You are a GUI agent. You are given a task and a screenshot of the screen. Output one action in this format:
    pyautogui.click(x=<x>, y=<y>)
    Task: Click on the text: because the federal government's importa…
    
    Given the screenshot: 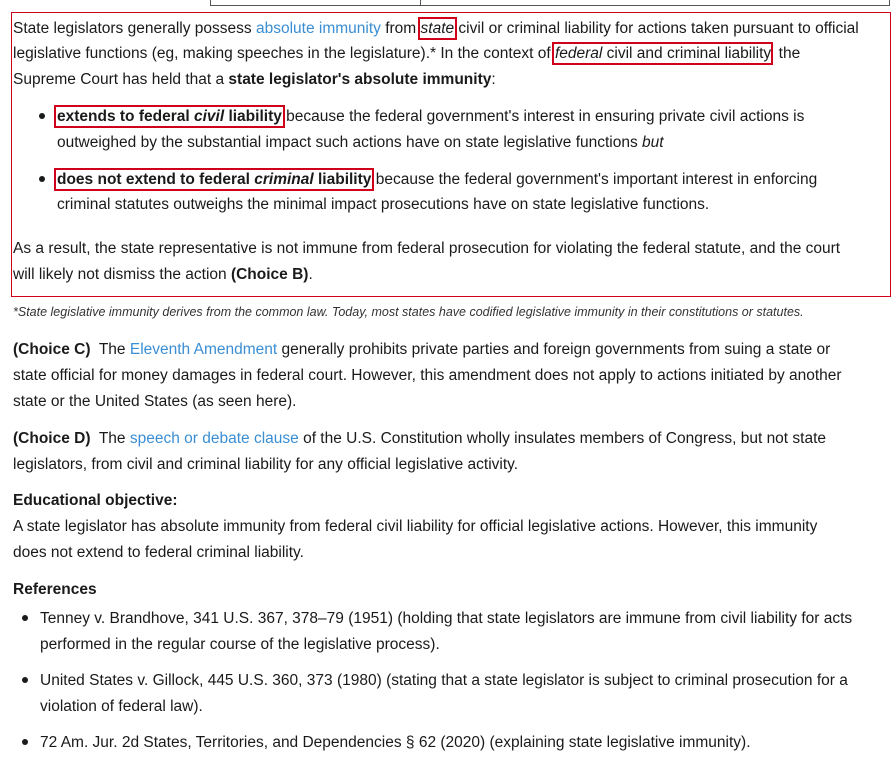 What is the action you would take?
    pyautogui.click(x=594, y=179)
    